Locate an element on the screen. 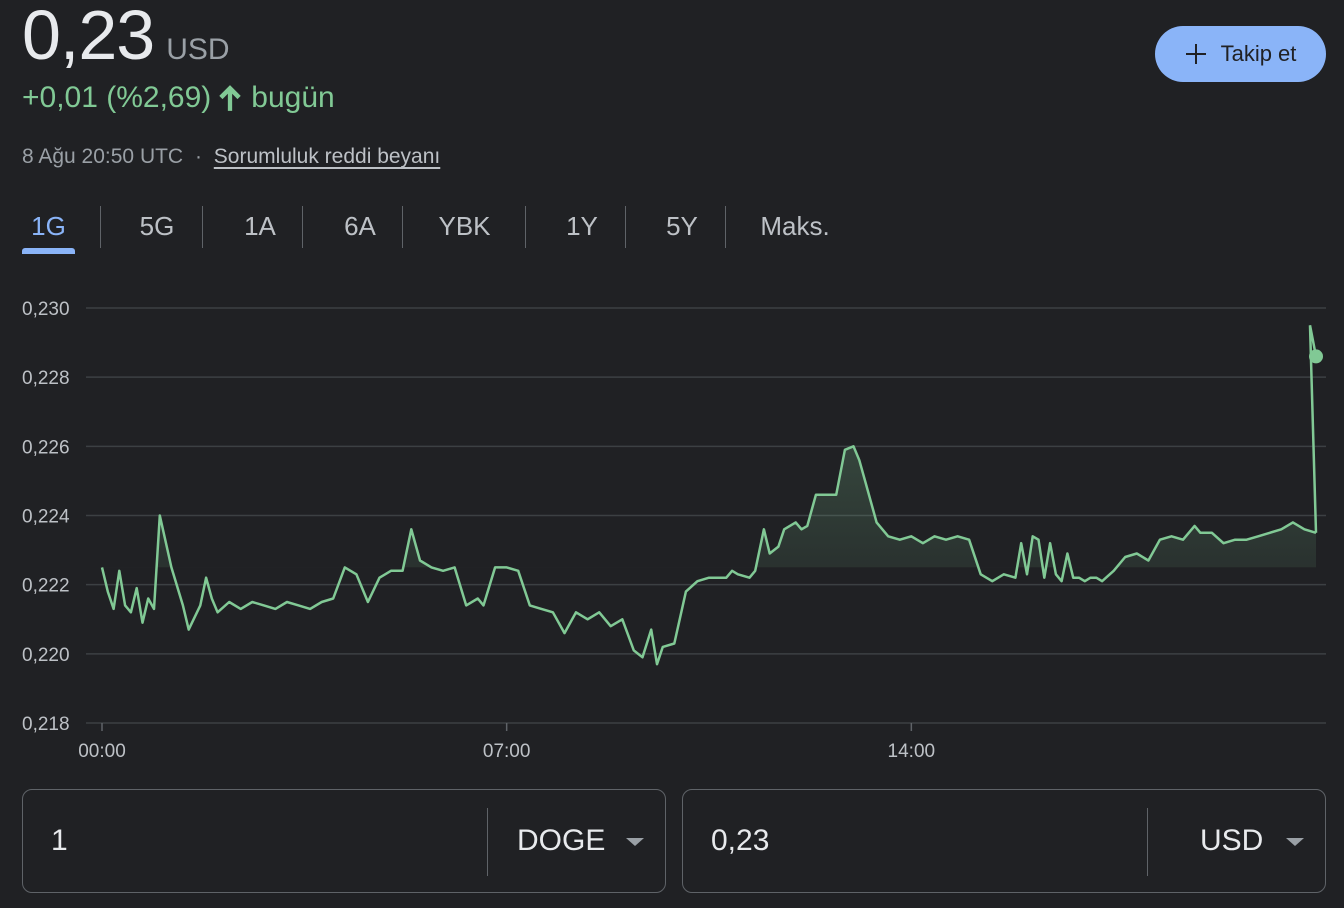 The width and height of the screenshot is (1344, 908). x-tick-label: 00:00 is located at coordinates (102, 751).